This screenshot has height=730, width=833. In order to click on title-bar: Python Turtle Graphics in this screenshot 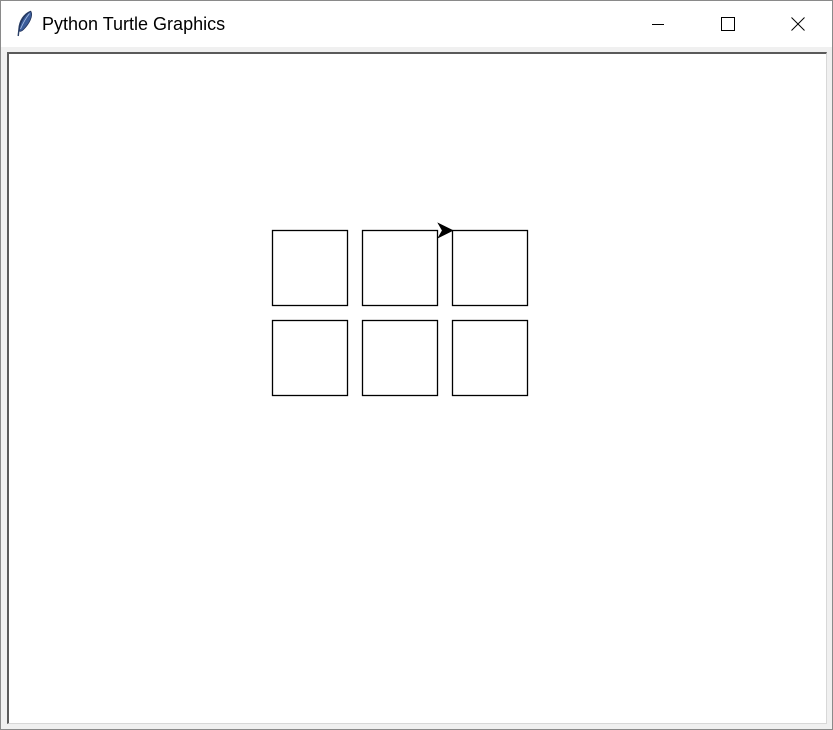, I will do `click(416, 24)`.